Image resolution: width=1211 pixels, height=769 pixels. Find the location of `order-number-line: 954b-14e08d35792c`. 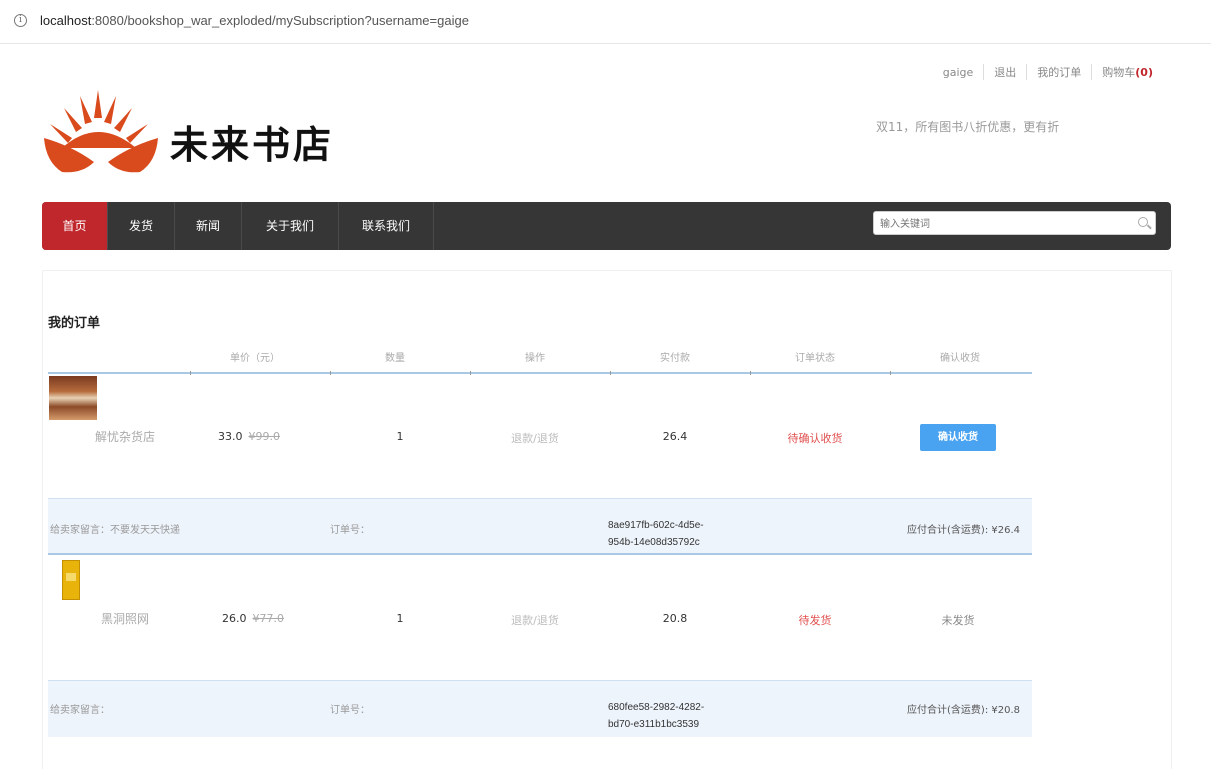

order-number-line: 954b-14e08d35792c is located at coordinates (654, 542).